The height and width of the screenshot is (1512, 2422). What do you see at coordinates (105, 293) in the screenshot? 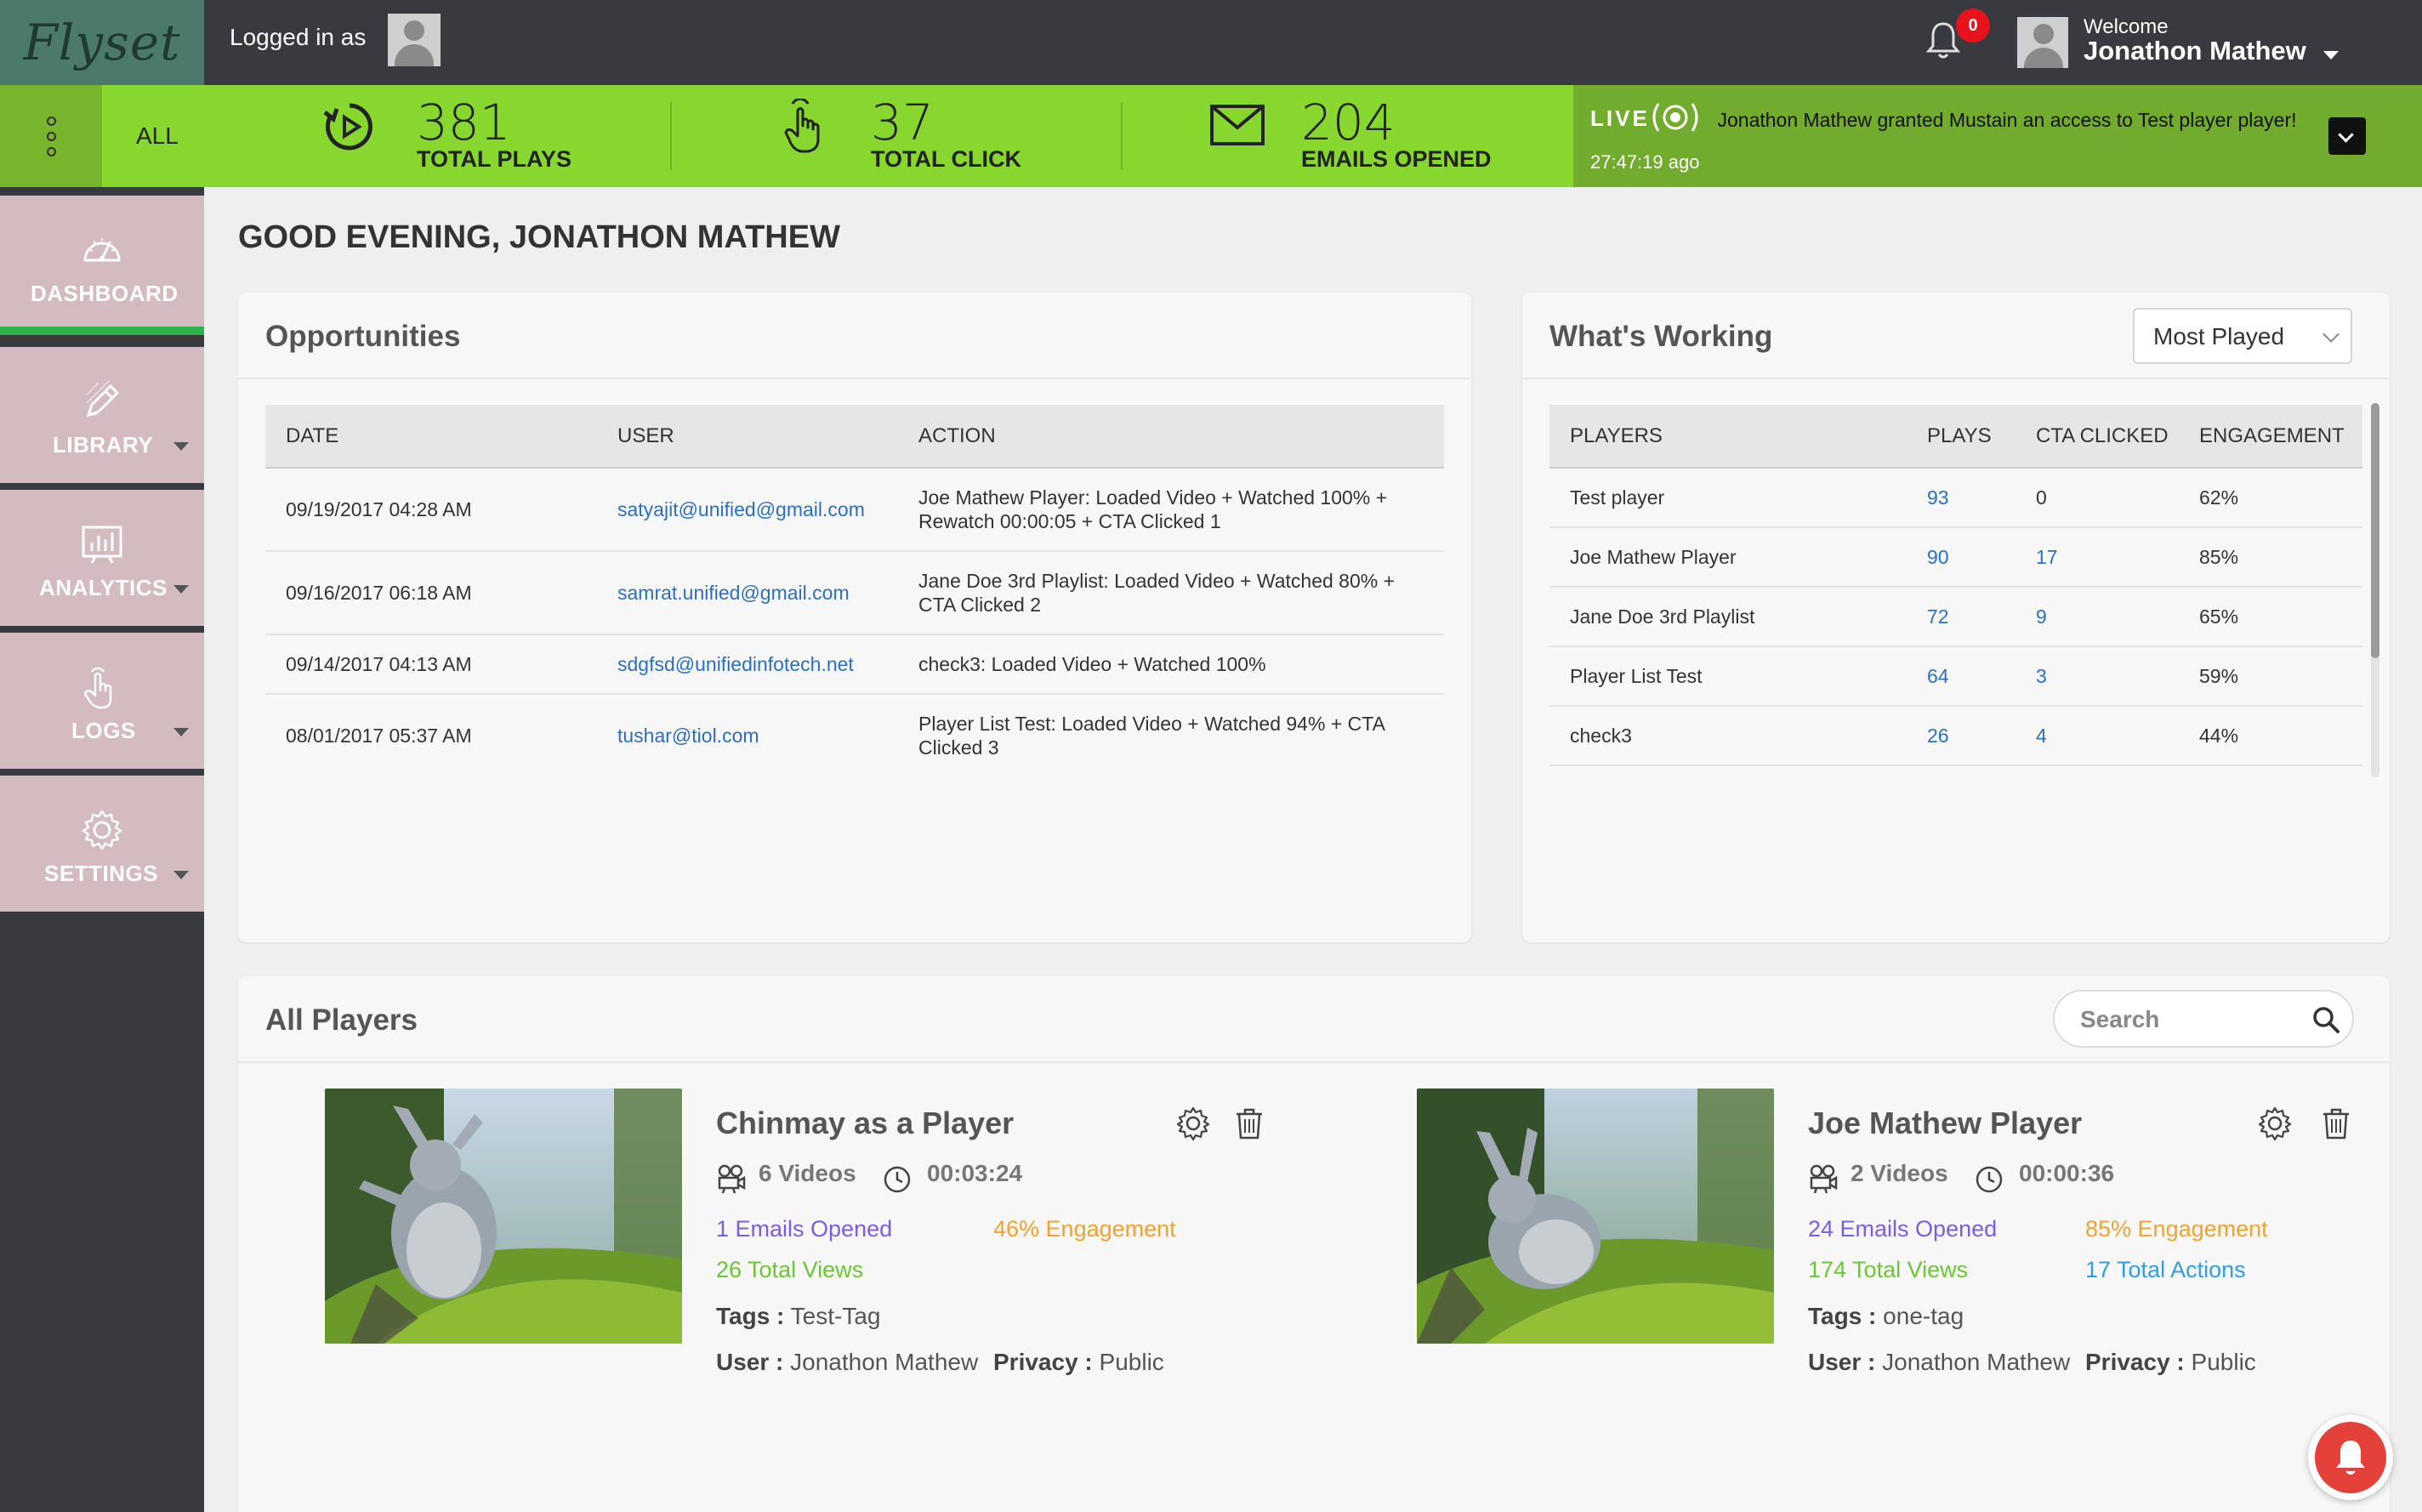
I see `sidebar-item-label: DASHBOARD` at bounding box center [105, 293].